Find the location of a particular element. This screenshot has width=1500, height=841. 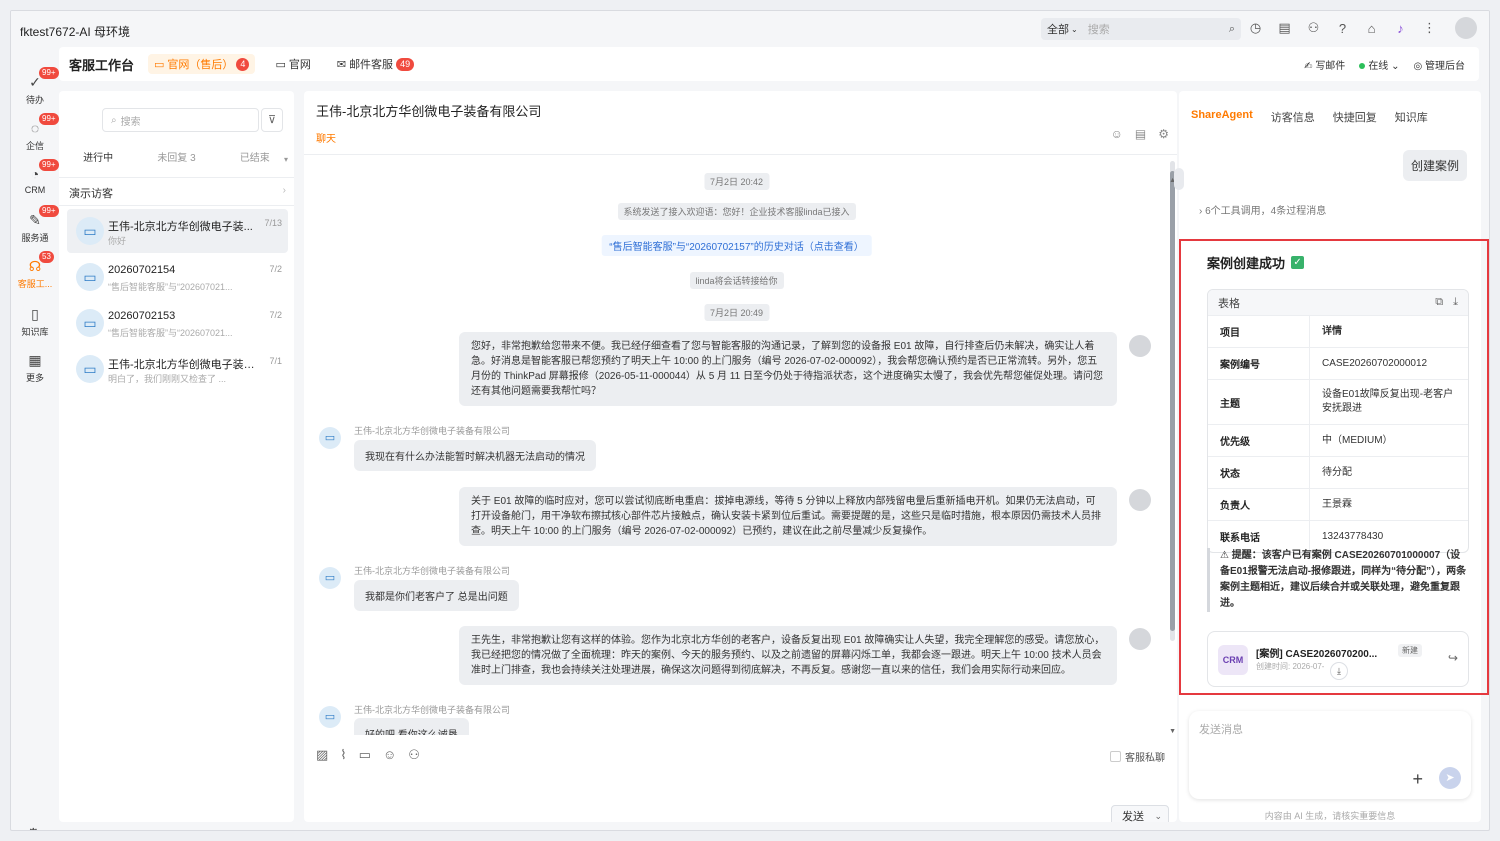

user-transfer-icon: ⚇ is located at coordinates (414, 755).